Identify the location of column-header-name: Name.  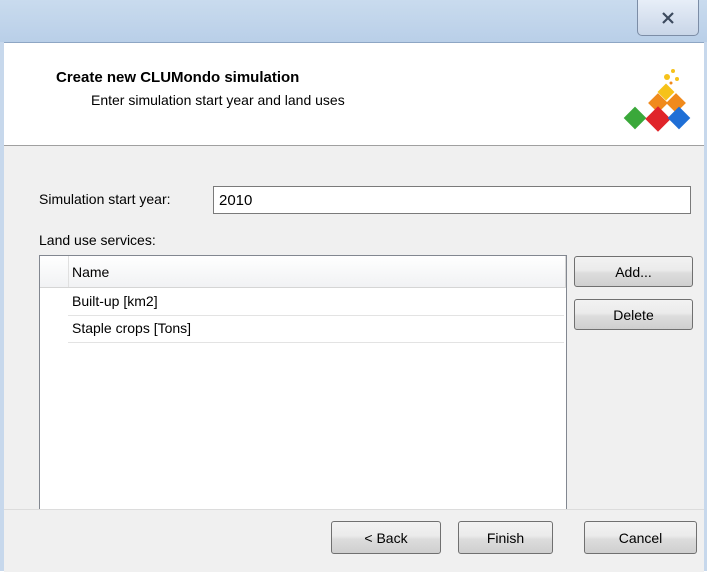
(90, 272).